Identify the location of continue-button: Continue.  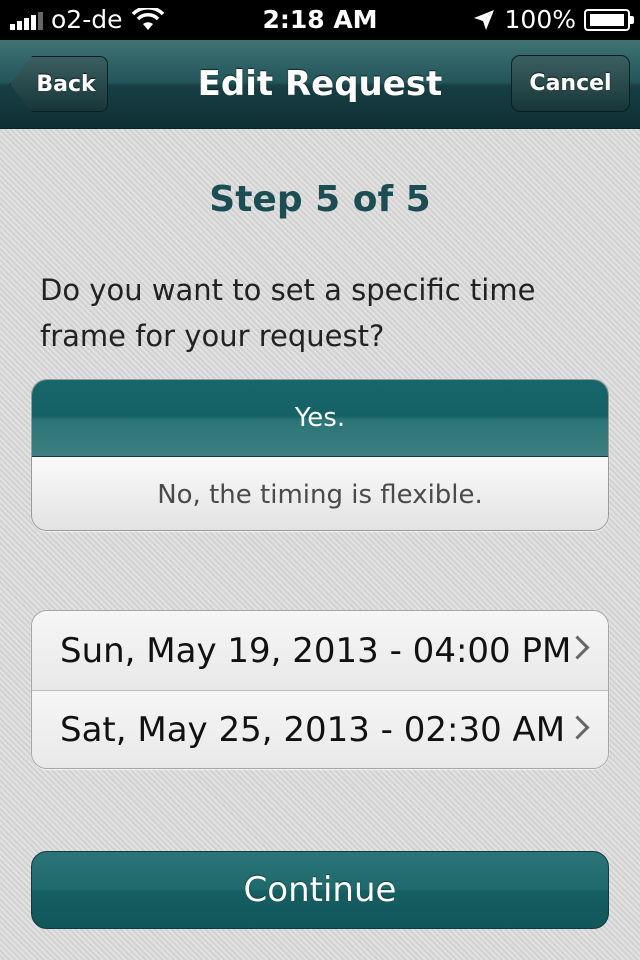
(320, 890).